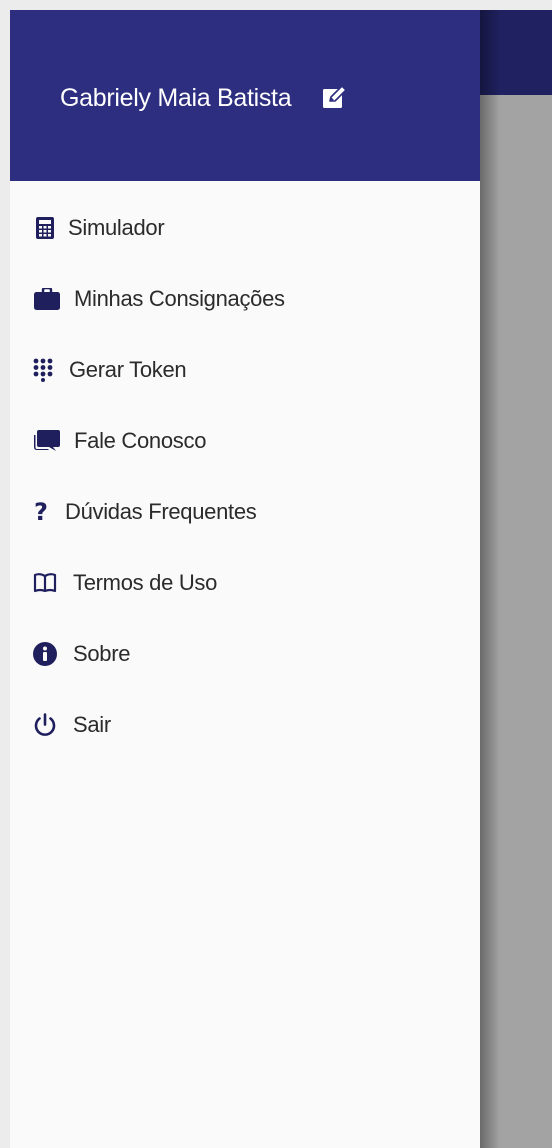 This screenshot has width=552, height=1148. Describe the element at coordinates (47, 441) in the screenshot. I see `chat-icon` at that location.